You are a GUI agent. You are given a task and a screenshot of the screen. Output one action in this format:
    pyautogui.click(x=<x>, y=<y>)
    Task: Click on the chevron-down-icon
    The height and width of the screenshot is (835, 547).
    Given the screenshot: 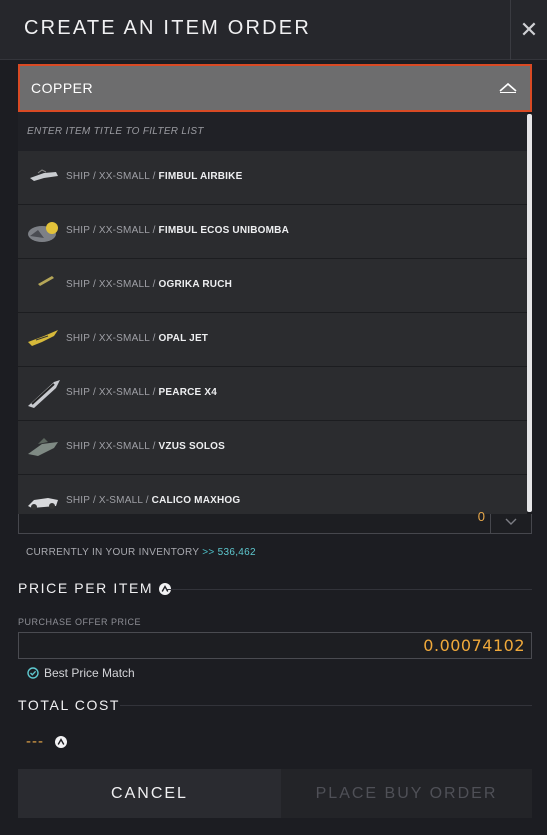 What is the action you would take?
    pyautogui.click(x=511, y=522)
    